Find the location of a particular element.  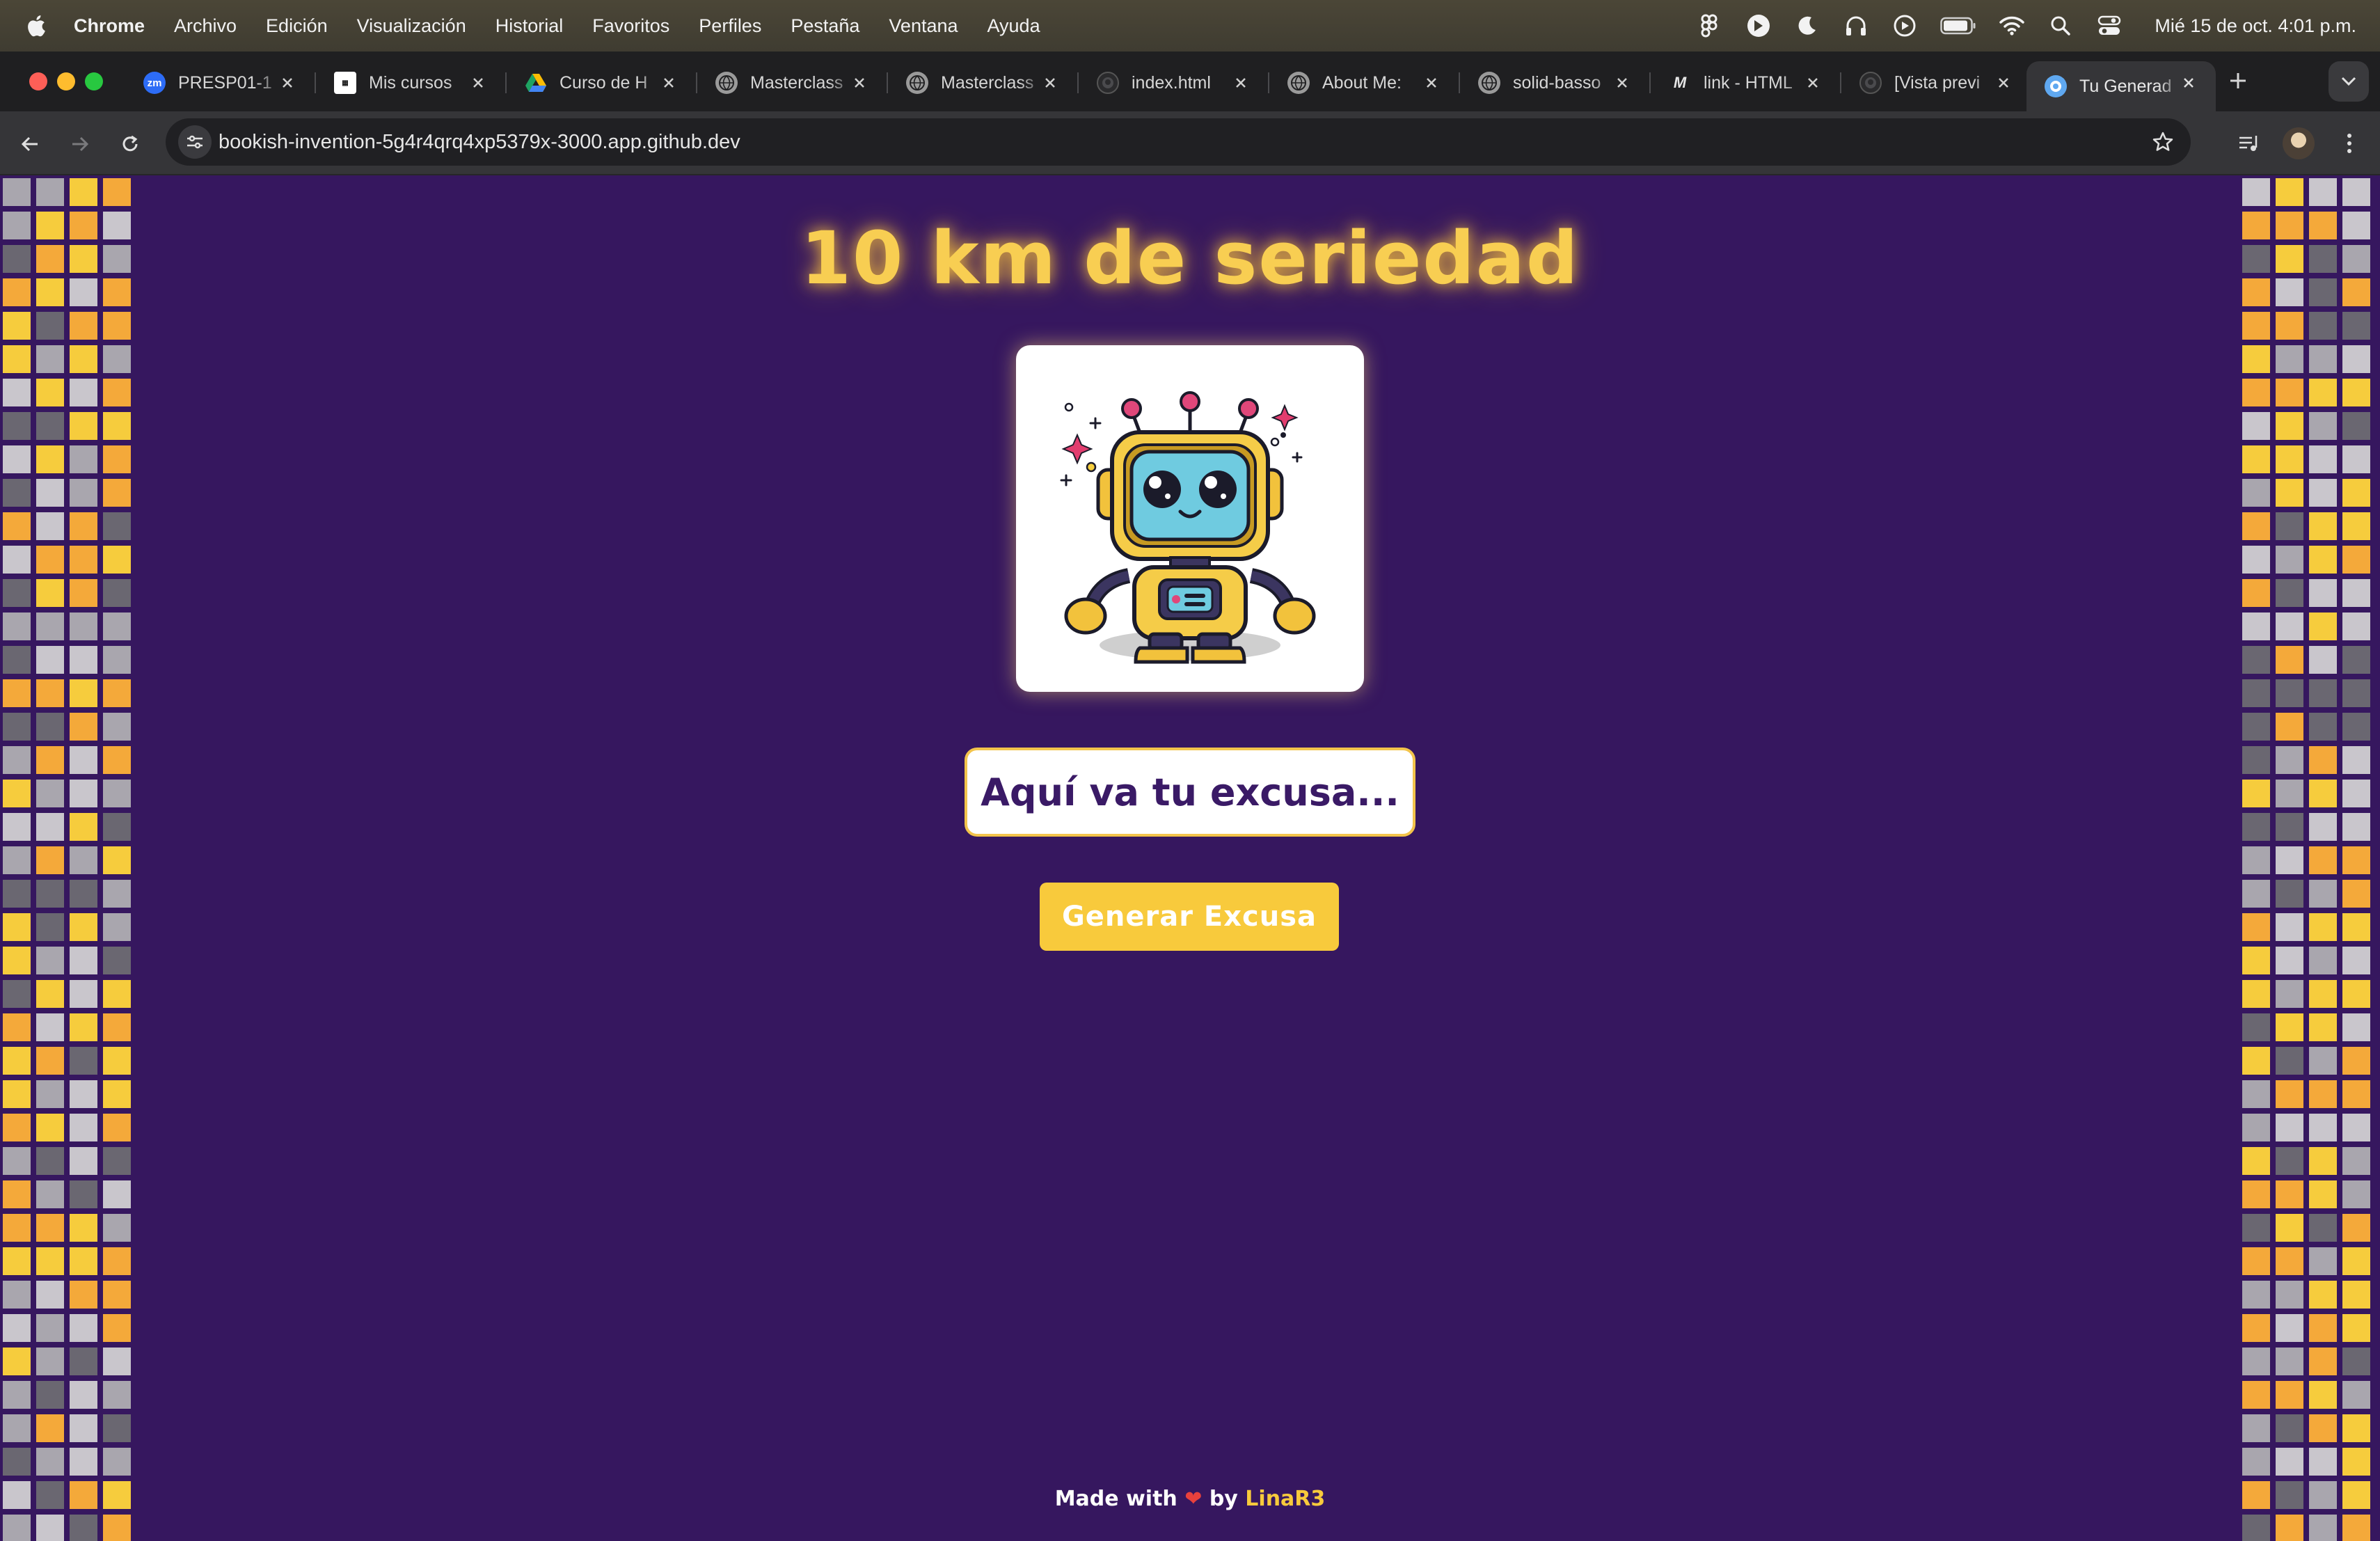

tab-mis-cursos: ▦ Mis cursos is located at coordinates (411, 82).